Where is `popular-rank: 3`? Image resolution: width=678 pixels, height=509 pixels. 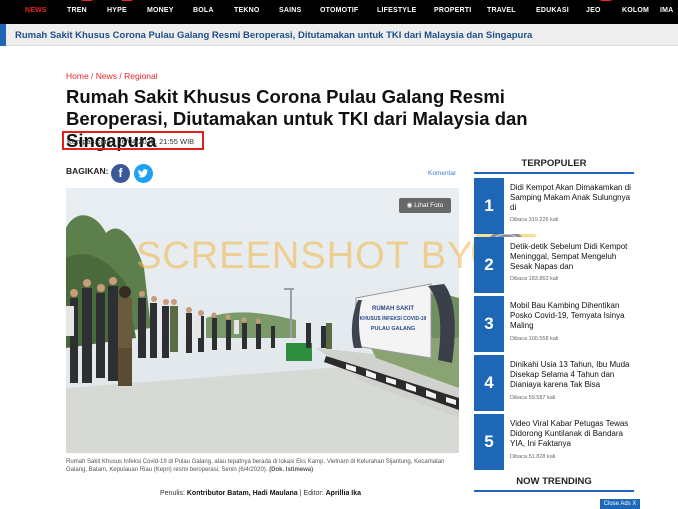
popular-rank: 3 is located at coordinates (489, 324).